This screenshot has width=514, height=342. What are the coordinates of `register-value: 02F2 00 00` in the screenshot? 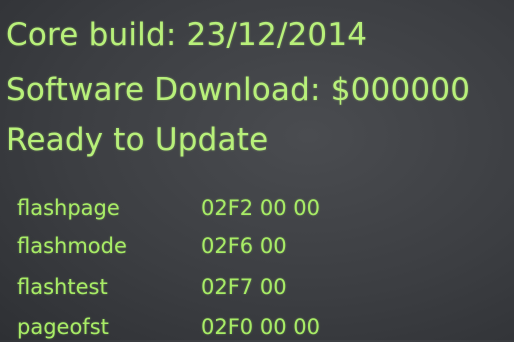 It's located at (260, 208).